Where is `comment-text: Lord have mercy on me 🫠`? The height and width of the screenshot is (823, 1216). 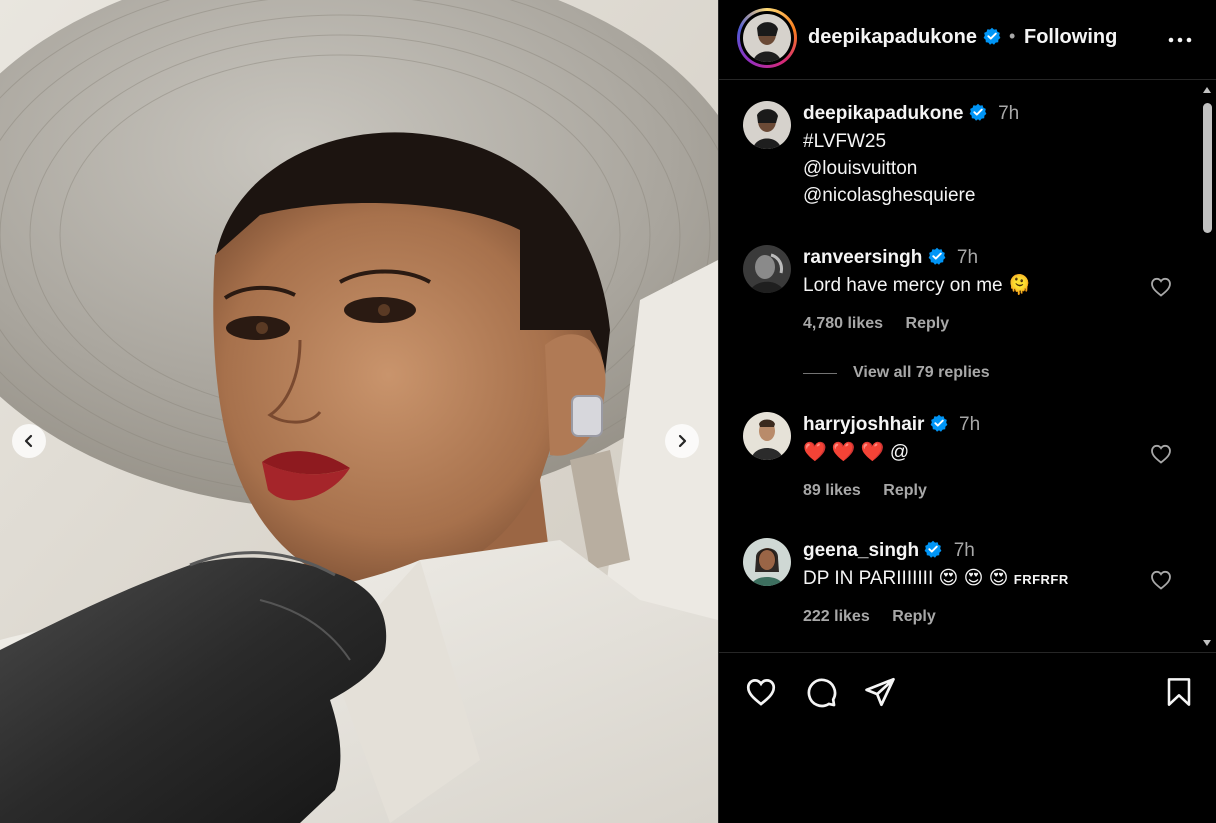
comment-text: Lord have mercy on me 🫠 is located at coordinates (917, 285).